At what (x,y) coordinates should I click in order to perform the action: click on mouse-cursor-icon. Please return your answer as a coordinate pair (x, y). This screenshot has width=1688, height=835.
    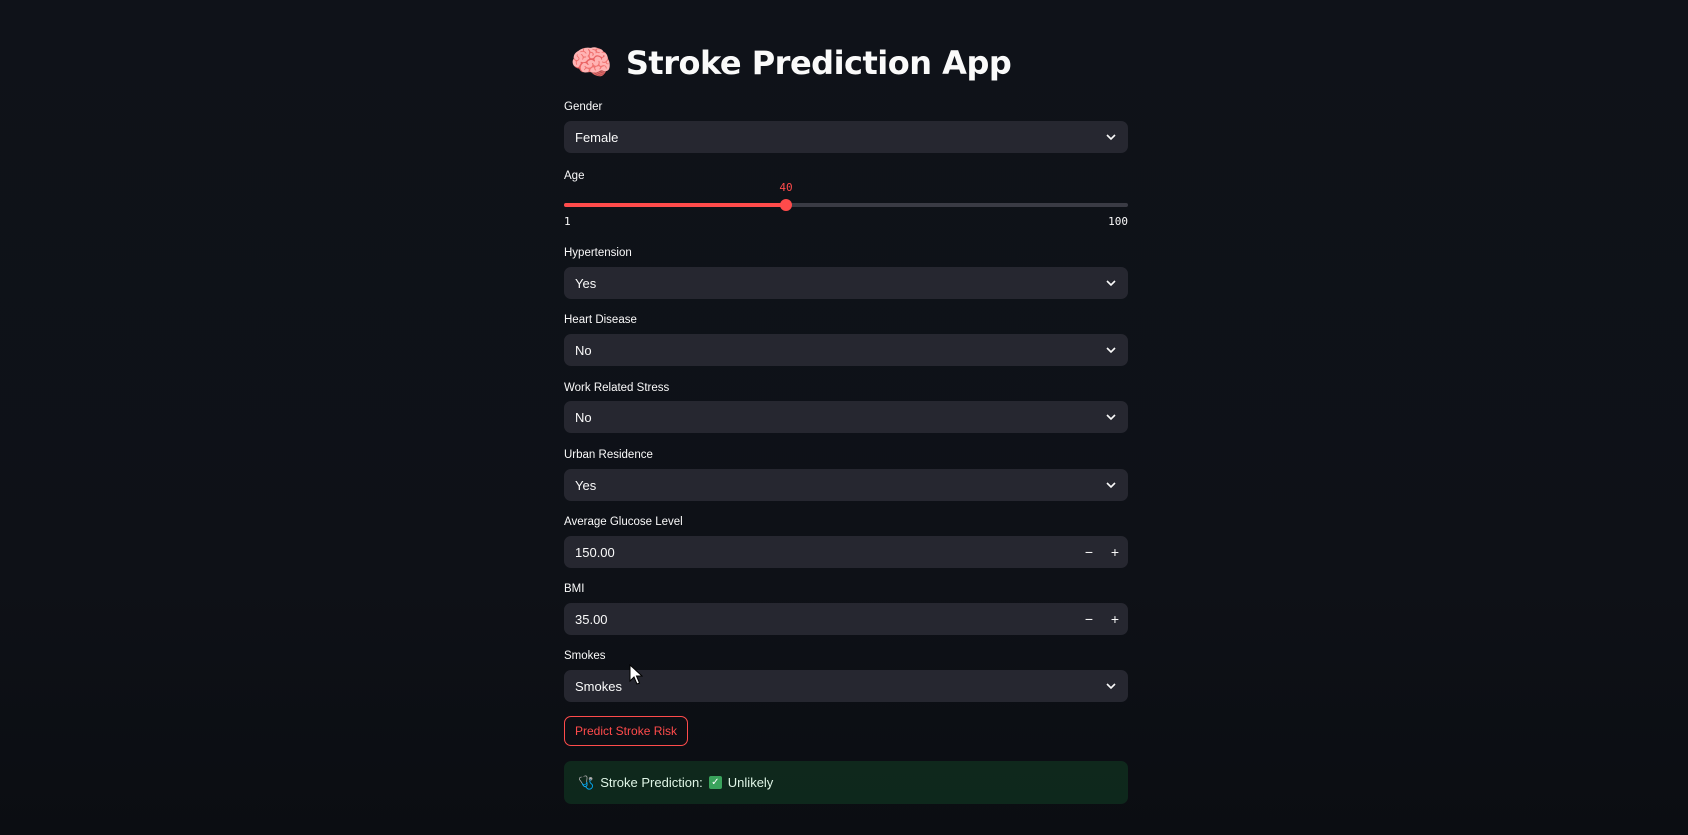
    Looking at the image, I should click on (636, 677).